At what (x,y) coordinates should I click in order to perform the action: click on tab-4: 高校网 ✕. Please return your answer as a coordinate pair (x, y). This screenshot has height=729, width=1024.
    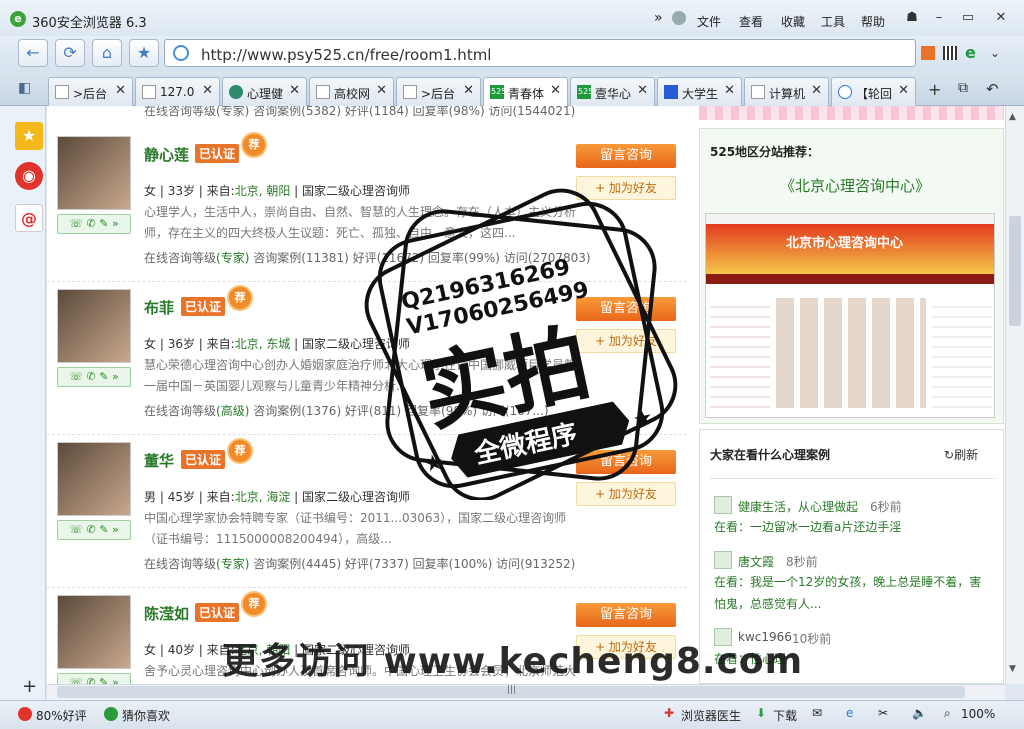
    Looking at the image, I should click on (351, 91).